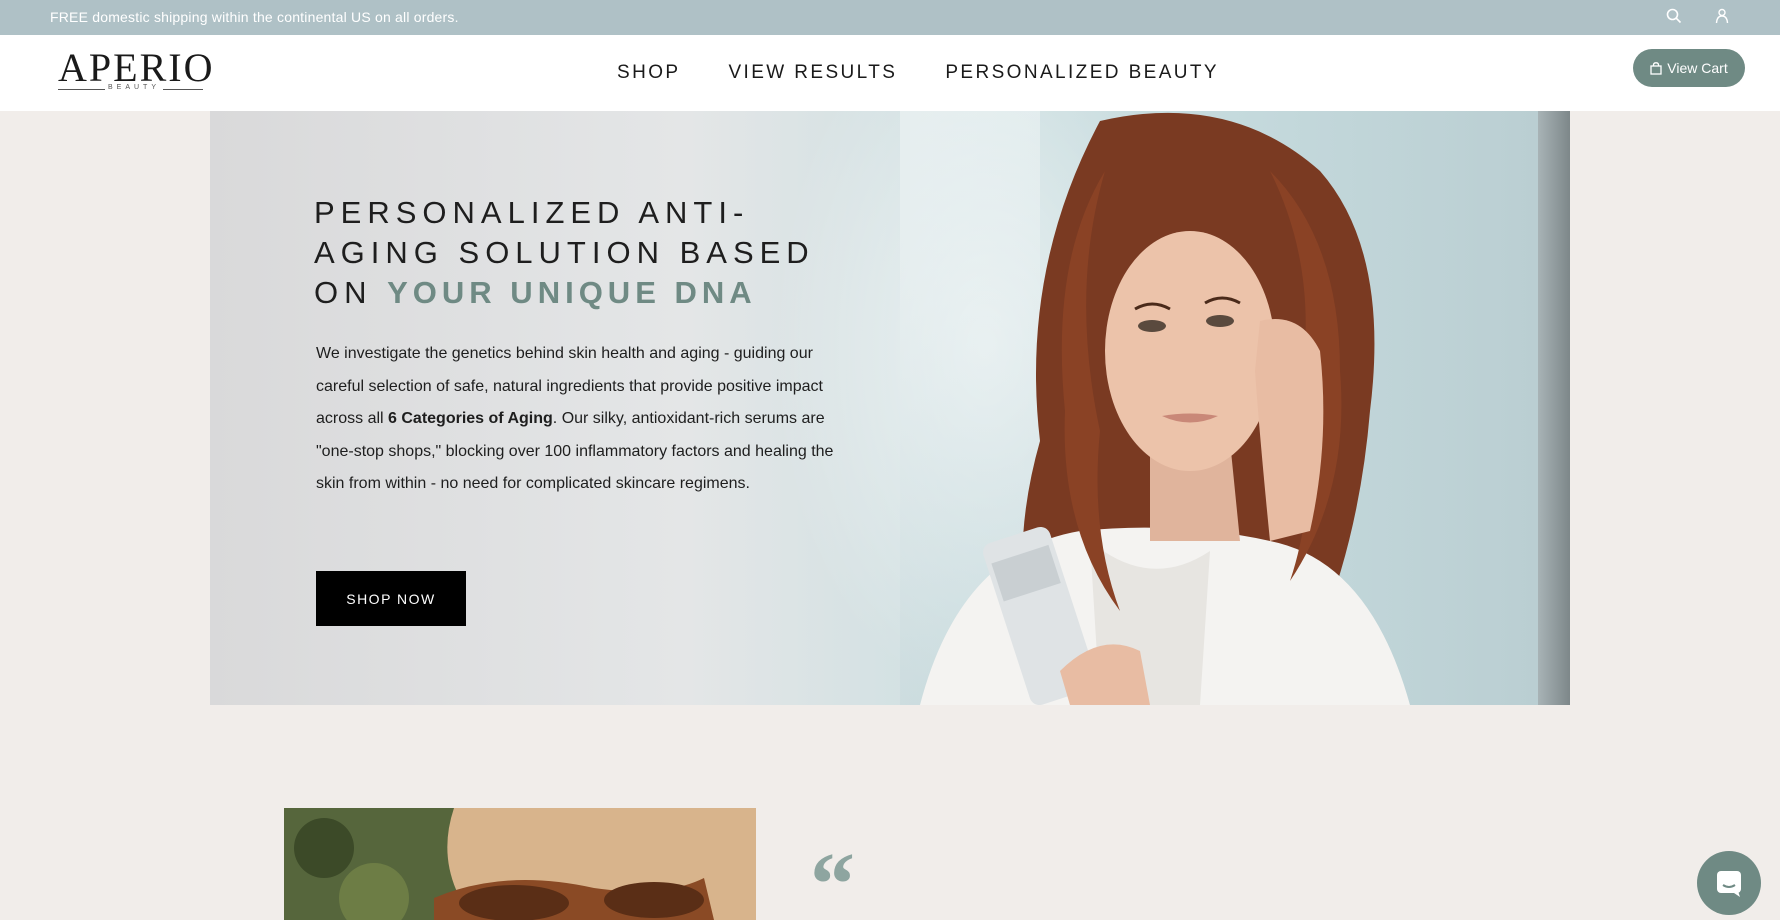 Image resolution: width=1780 pixels, height=920 pixels. I want to click on hero-window-frame, so click(1554, 408).